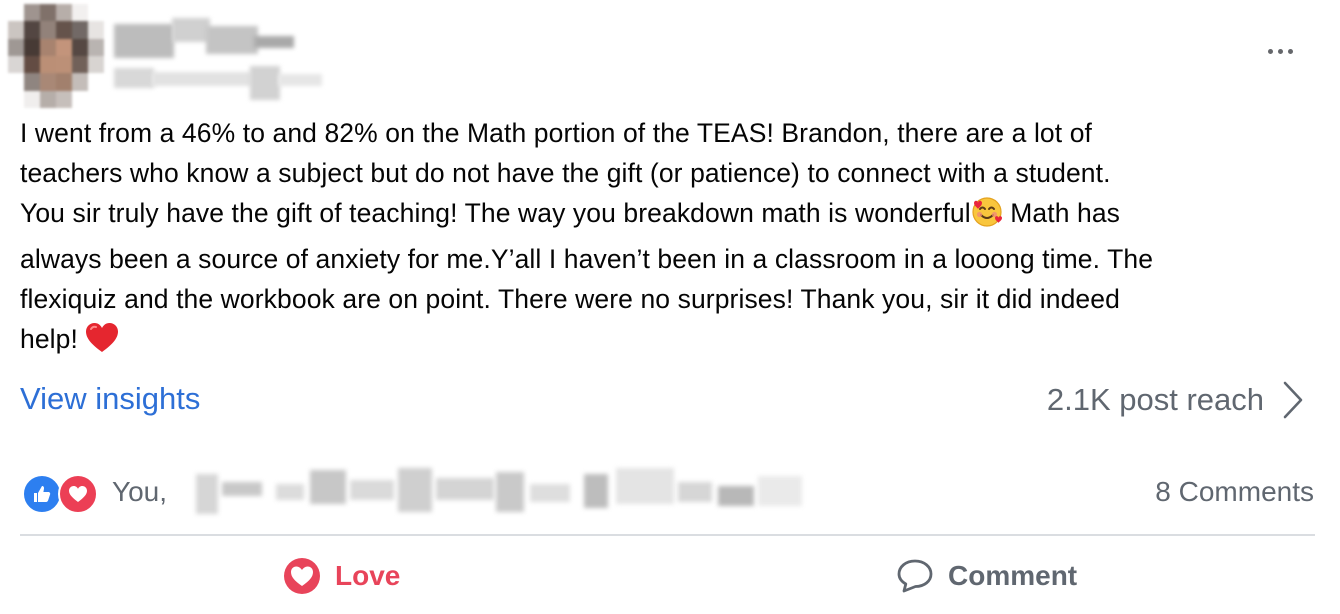 The height and width of the screenshot is (614, 1340). What do you see at coordinates (1013, 575) in the screenshot?
I see `comment-button-label: Comment` at bounding box center [1013, 575].